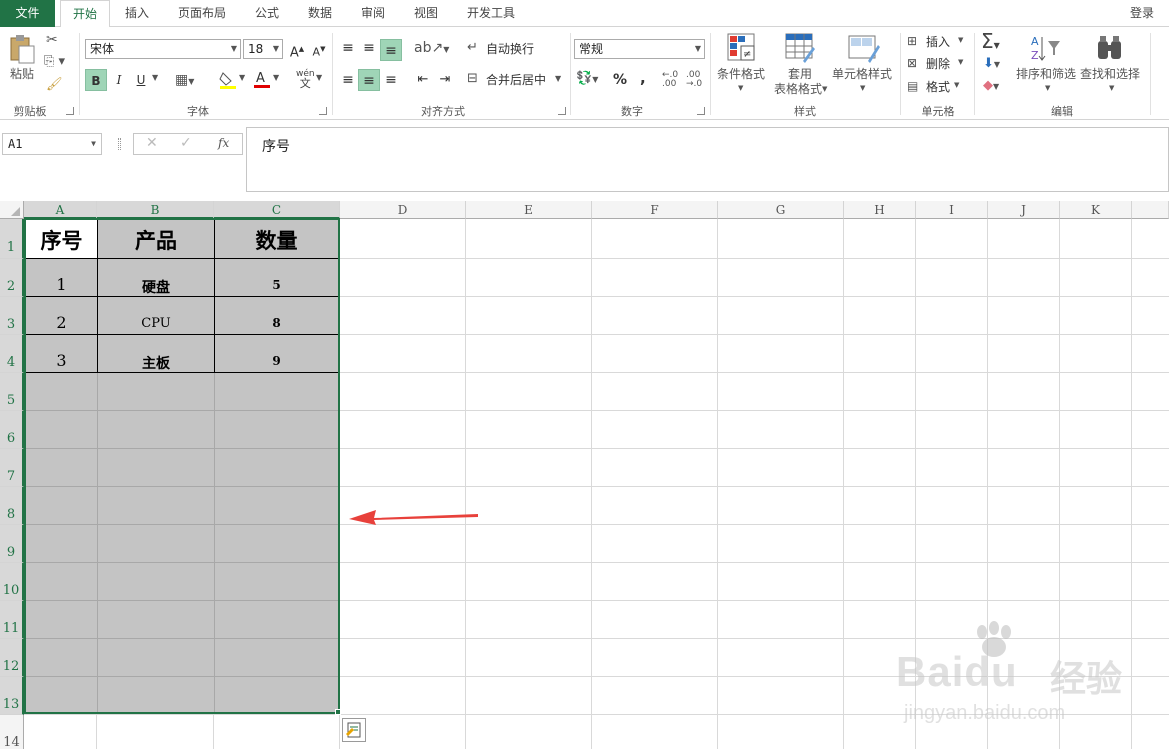  I want to click on row-header-2: 2, so click(12, 278).